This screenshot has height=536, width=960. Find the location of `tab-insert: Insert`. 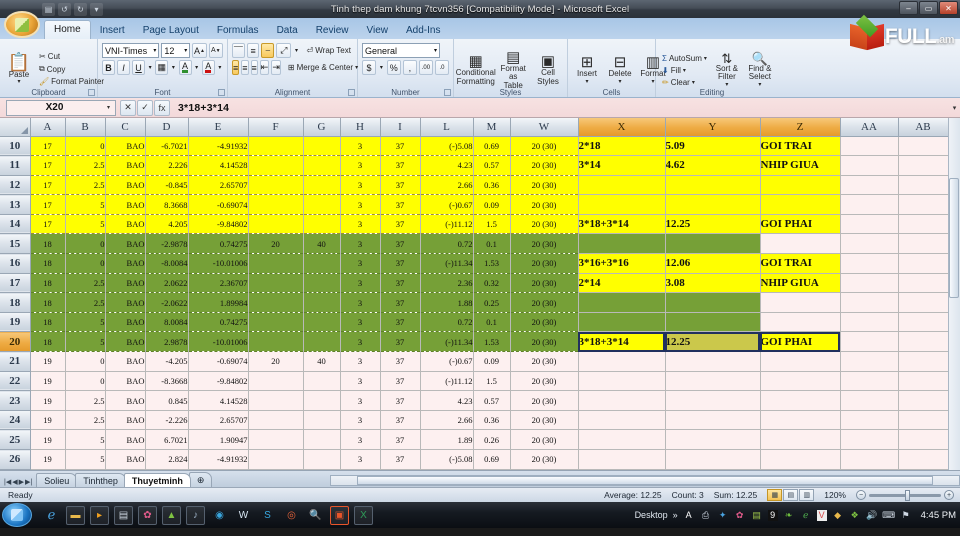

tab-insert: Insert is located at coordinates (112, 30).